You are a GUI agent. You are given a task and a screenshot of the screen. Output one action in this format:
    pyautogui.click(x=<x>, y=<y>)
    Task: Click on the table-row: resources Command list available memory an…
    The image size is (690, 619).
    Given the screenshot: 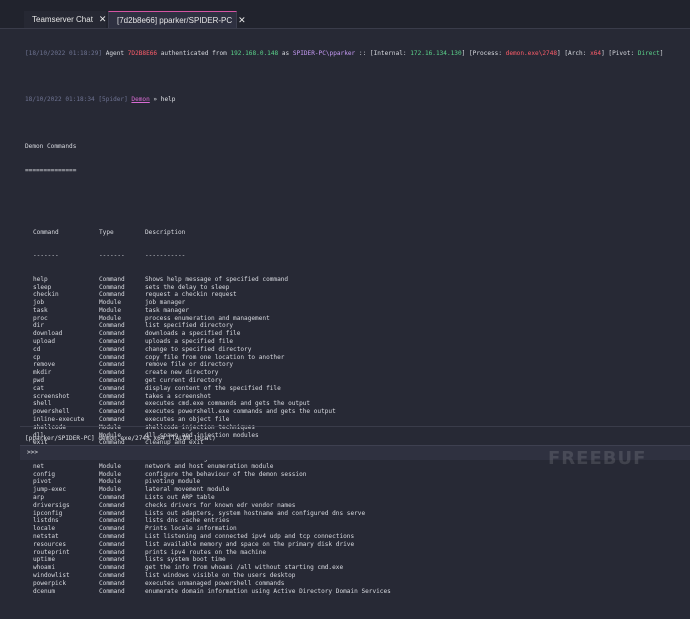 What is the action you would take?
    pyautogui.click(x=359, y=545)
    